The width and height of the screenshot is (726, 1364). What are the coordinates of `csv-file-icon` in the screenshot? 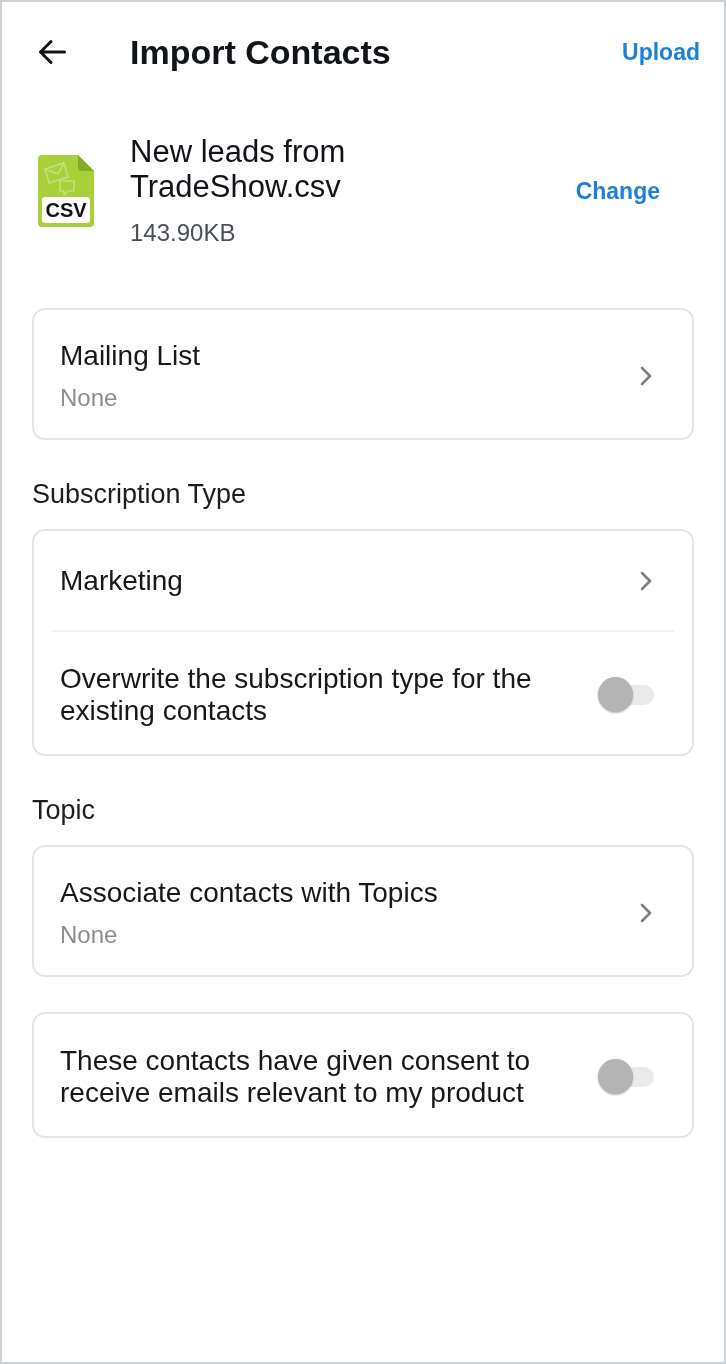 It's located at (66, 190).